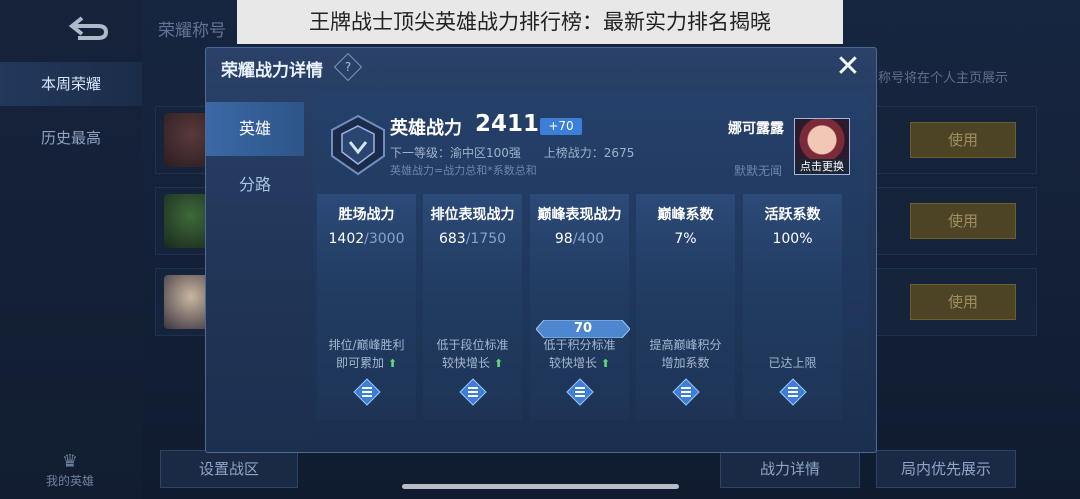 Image resolution: width=1080 pixels, height=499 pixels. I want to click on list-power: 上榜战力：2675, so click(589, 153).